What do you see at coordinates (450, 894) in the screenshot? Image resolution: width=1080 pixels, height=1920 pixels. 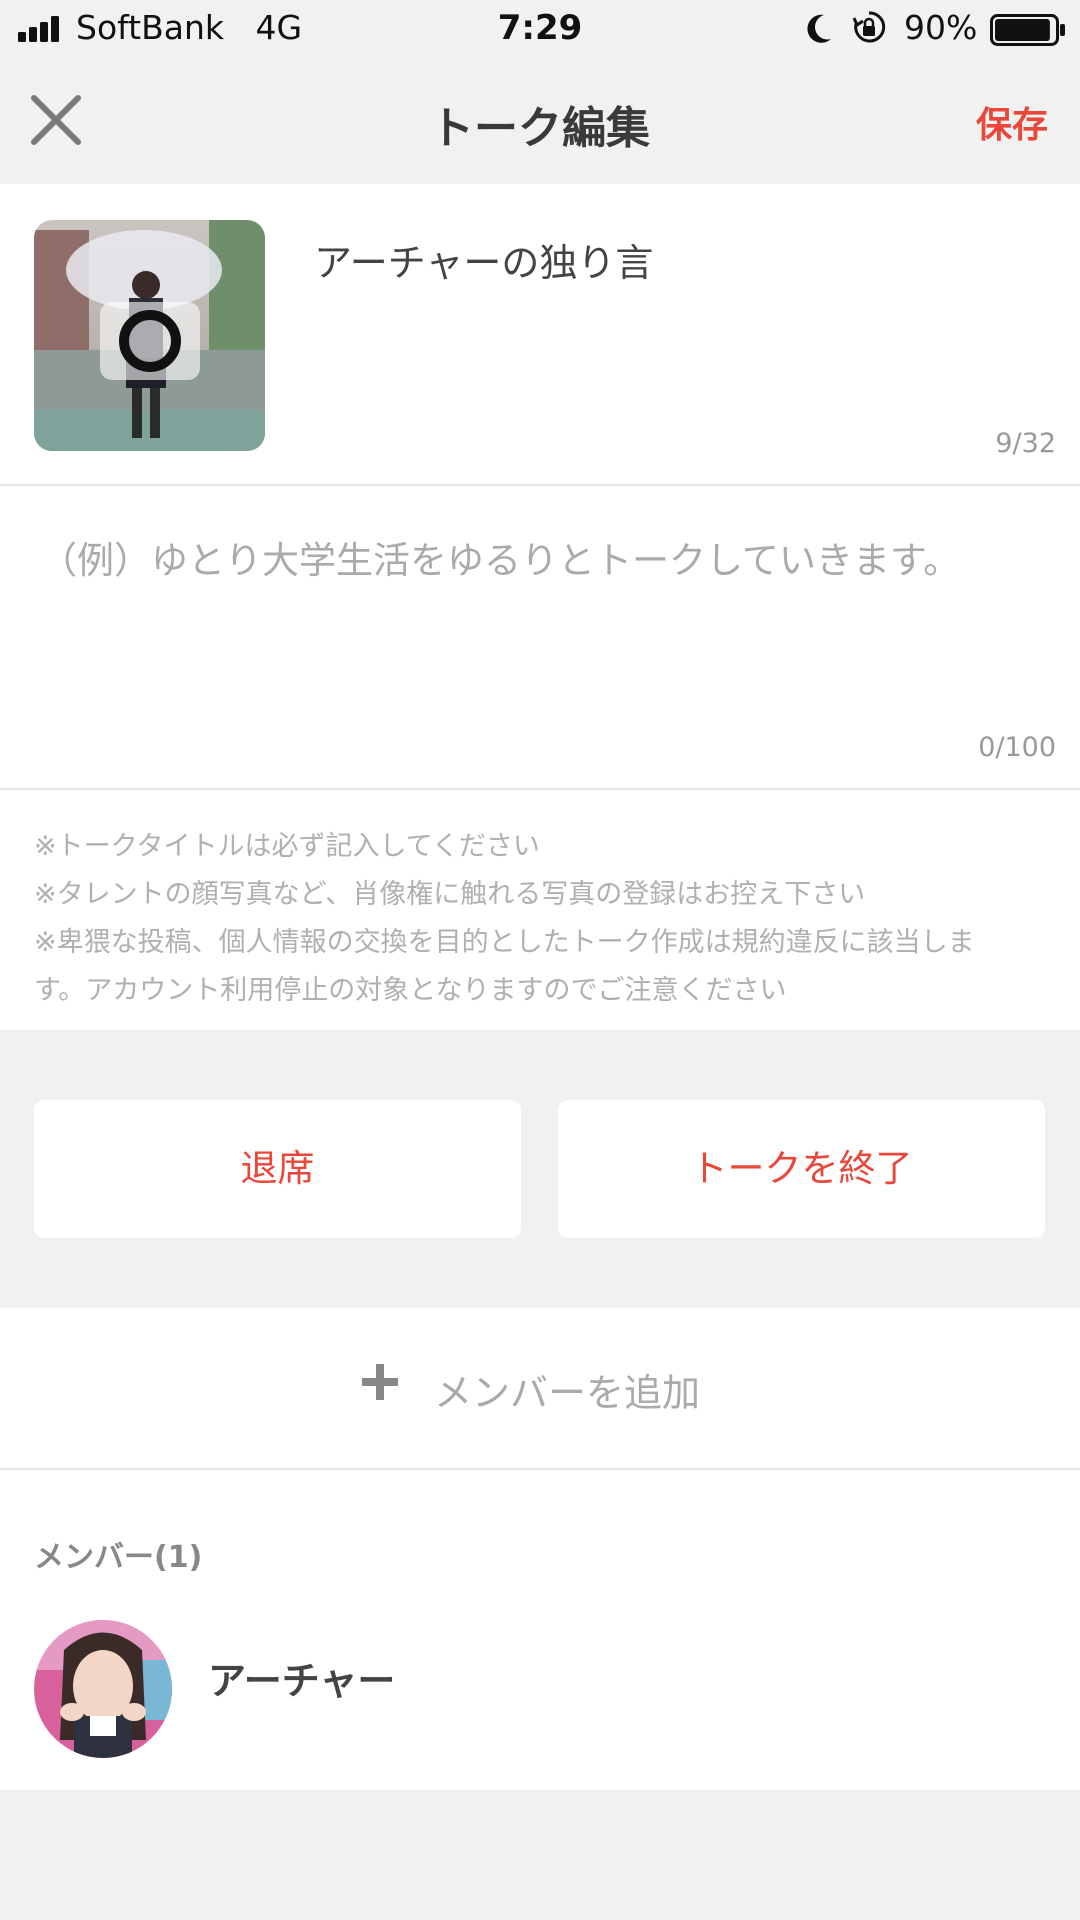 I see `note-line: ※タレントの顔写真など、肖像権に触れる写真の登録はお控え下さい` at bounding box center [450, 894].